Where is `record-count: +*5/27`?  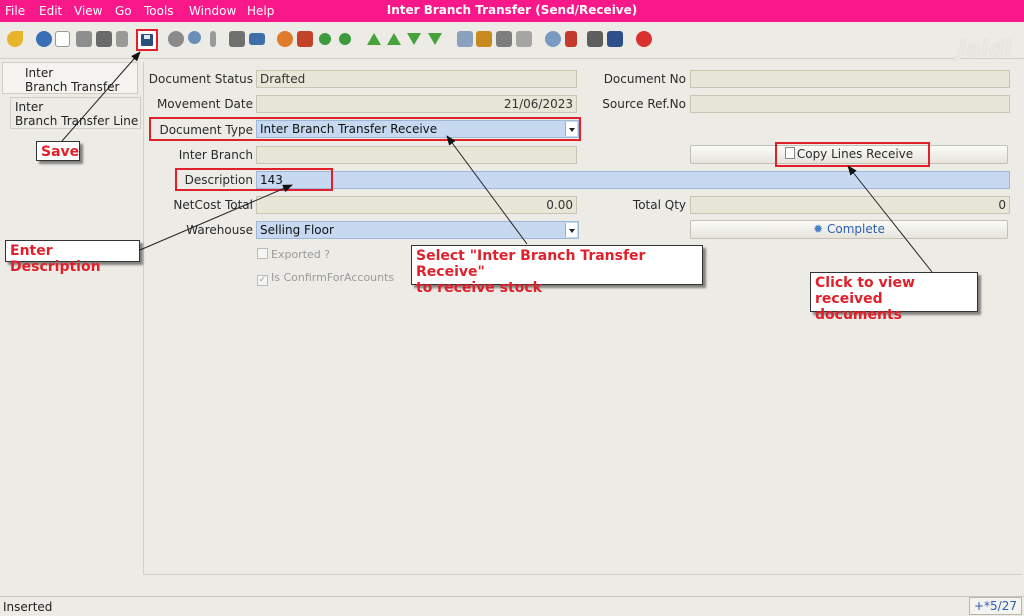
record-count: +*5/27 is located at coordinates (995, 606).